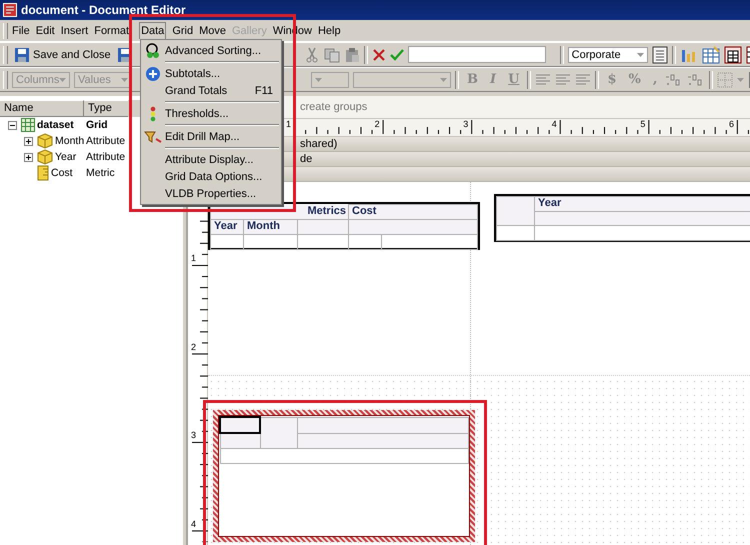  What do you see at coordinates (45, 31) in the screenshot?
I see `menu-item: Edit` at bounding box center [45, 31].